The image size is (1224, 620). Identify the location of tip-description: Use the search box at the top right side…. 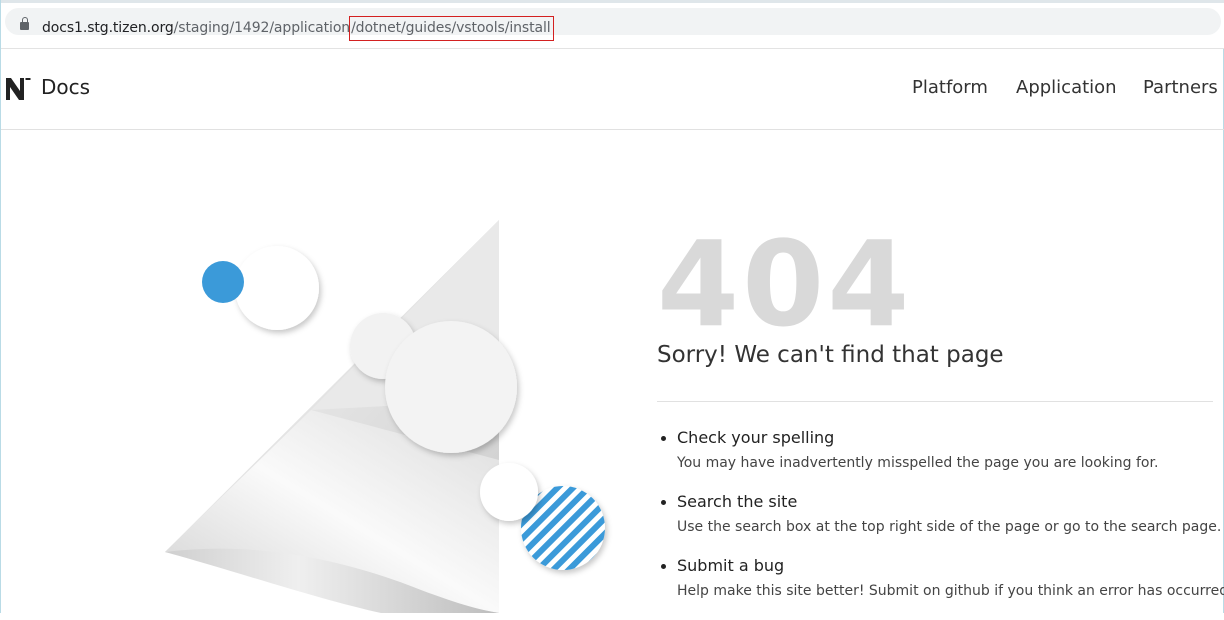
(949, 527).